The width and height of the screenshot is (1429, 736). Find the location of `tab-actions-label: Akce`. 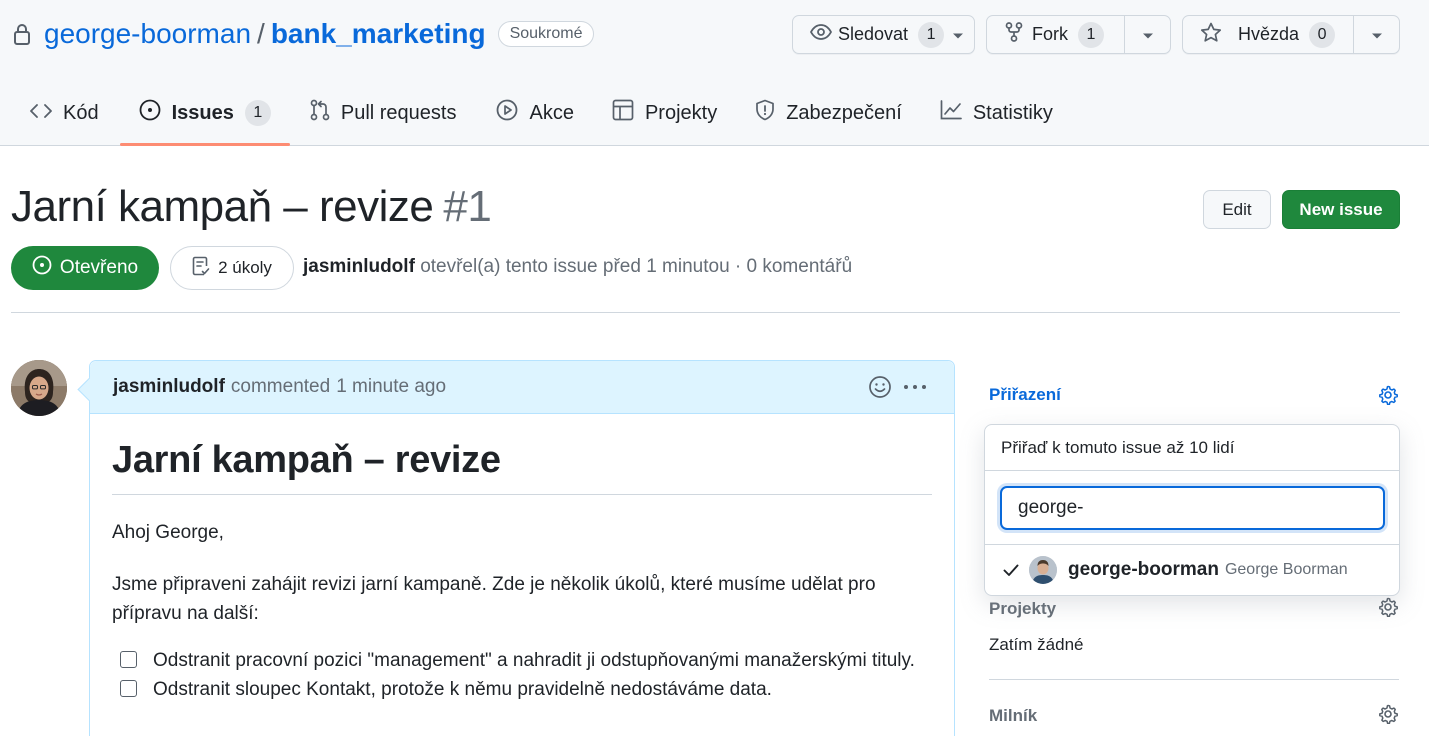

tab-actions-label: Akce is located at coordinates (551, 112).